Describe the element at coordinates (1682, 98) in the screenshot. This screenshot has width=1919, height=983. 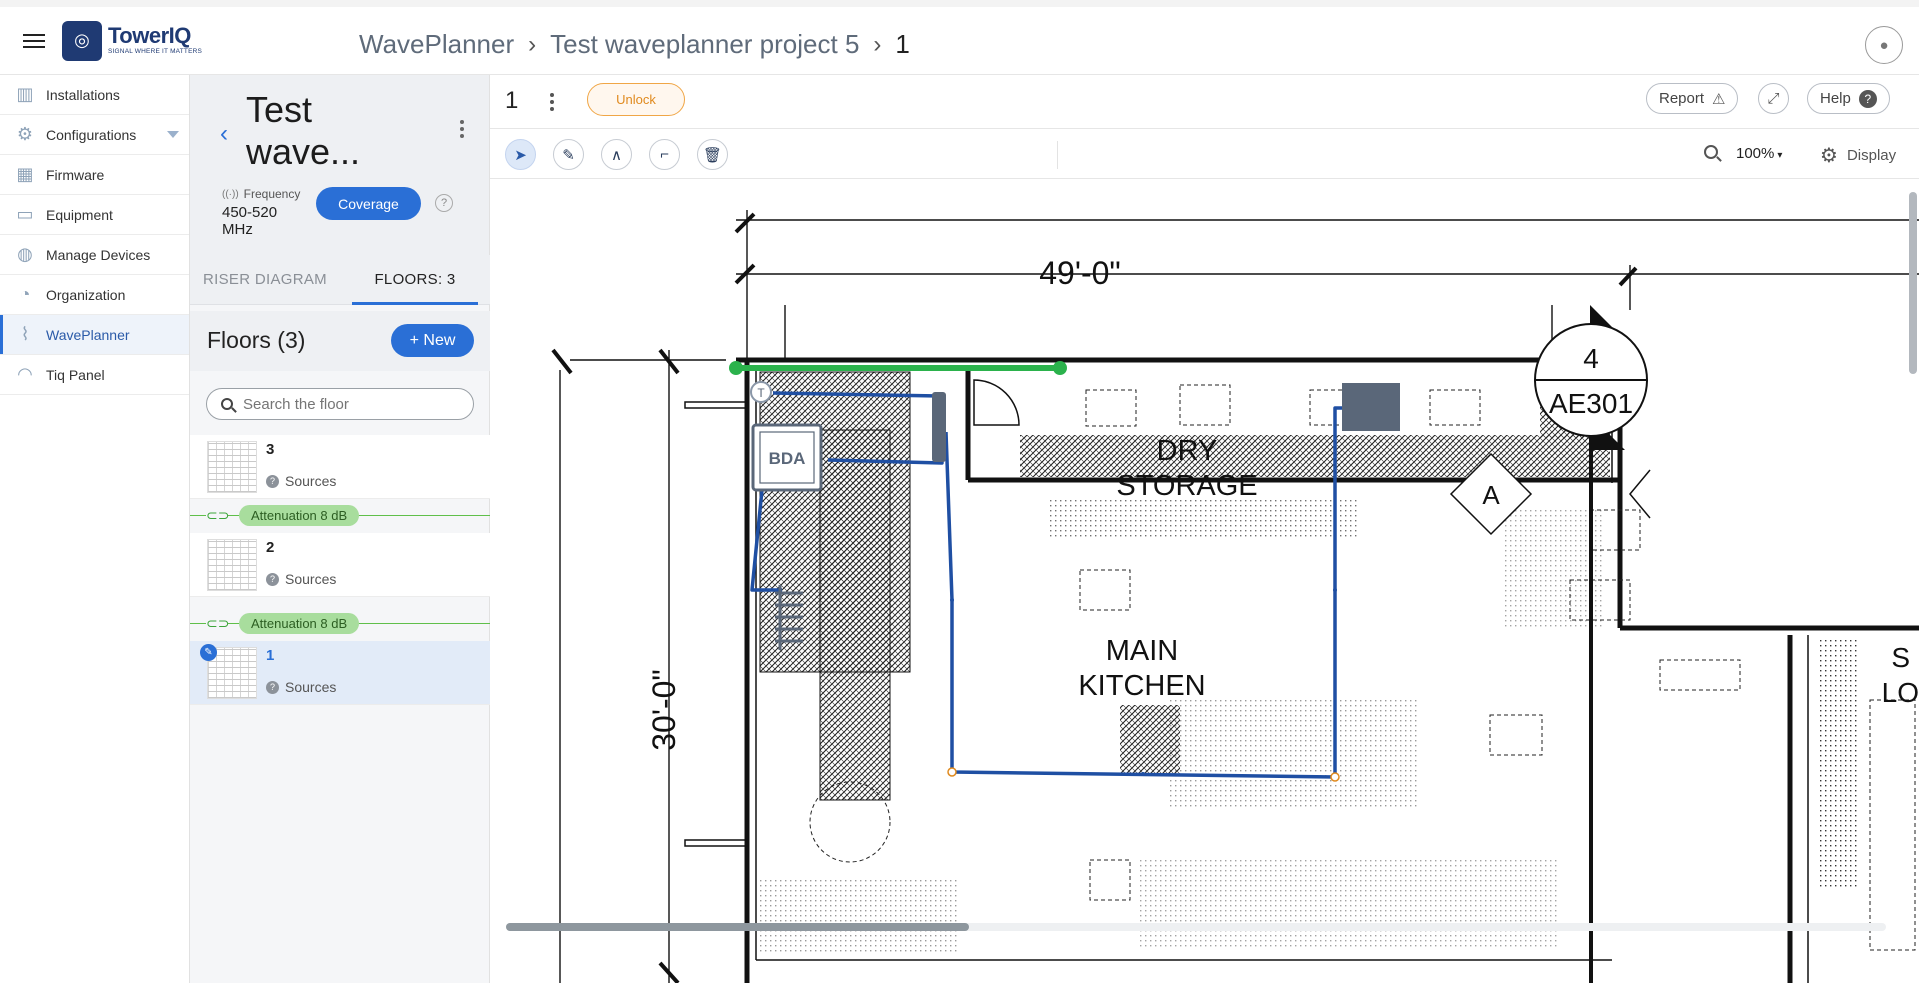
I see `report-label: Report` at that location.